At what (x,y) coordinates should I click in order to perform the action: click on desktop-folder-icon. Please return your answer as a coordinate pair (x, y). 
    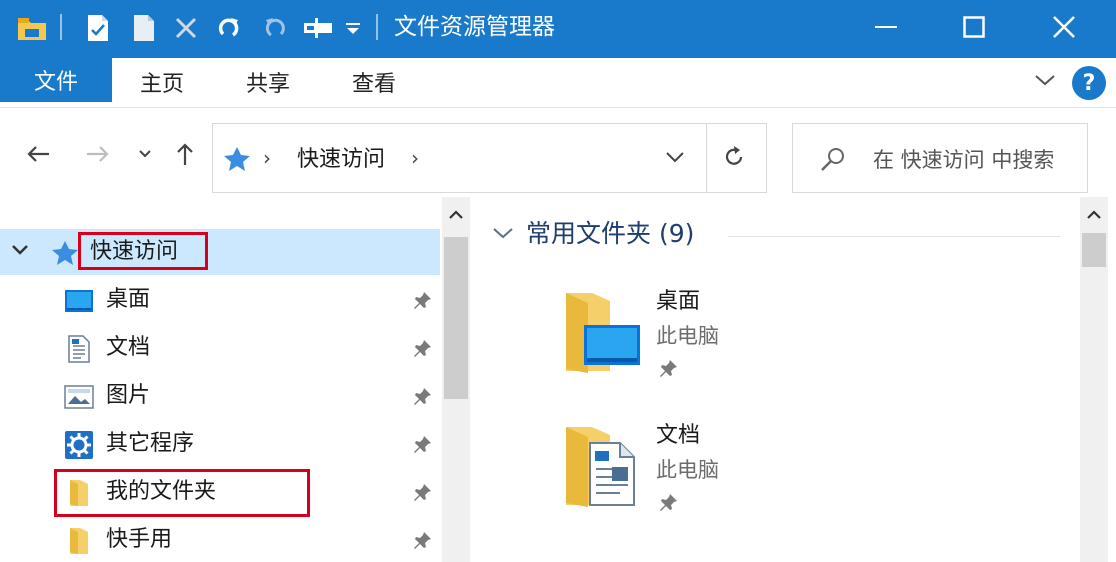
    Looking at the image, I should click on (605, 332).